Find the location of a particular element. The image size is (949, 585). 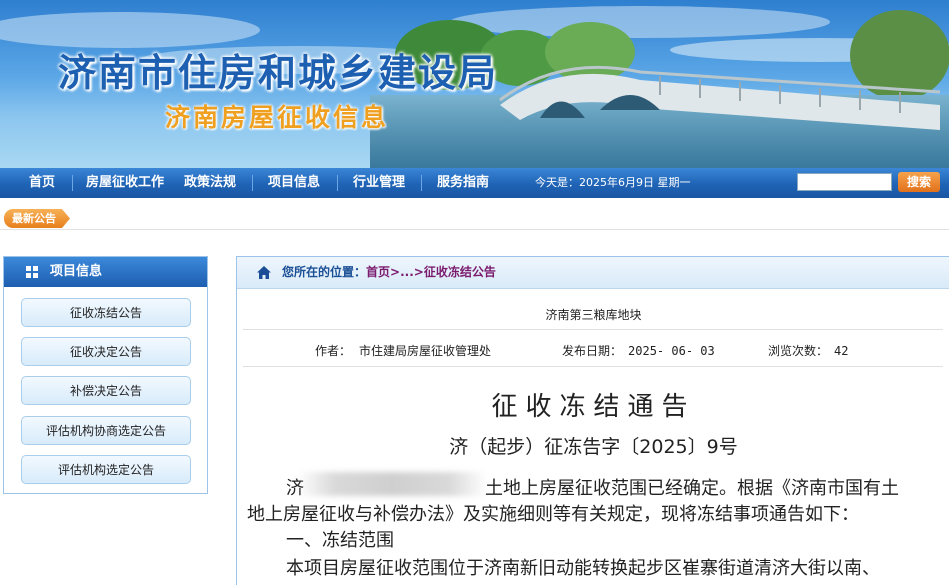

date-meta: 发布日期： 2025- 06- 03 is located at coordinates (638, 350).